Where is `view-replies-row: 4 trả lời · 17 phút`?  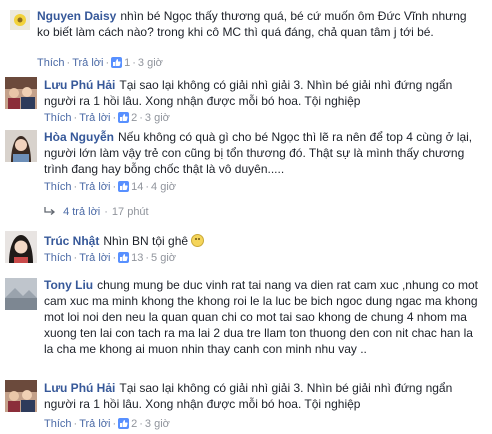
view-replies-row: 4 trả lời · 17 phút is located at coordinates (96, 212).